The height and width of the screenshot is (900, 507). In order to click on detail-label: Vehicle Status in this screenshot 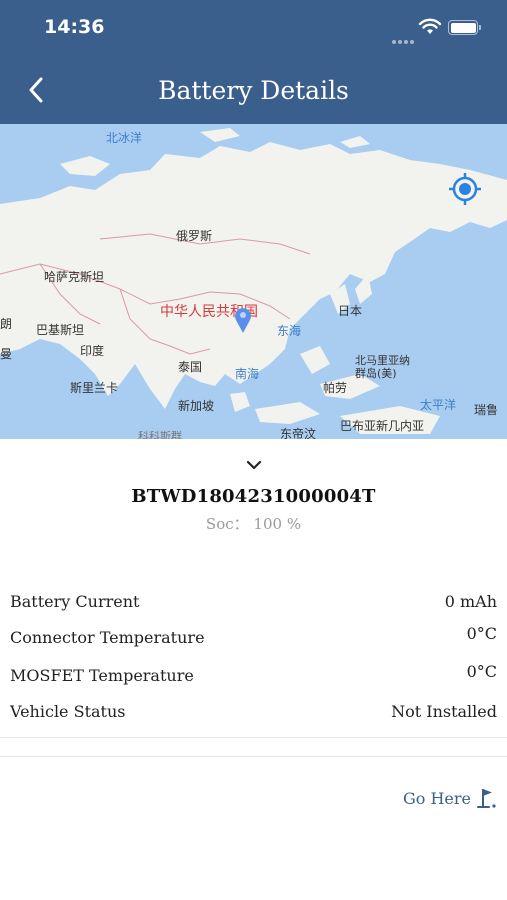, I will do `click(68, 711)`.